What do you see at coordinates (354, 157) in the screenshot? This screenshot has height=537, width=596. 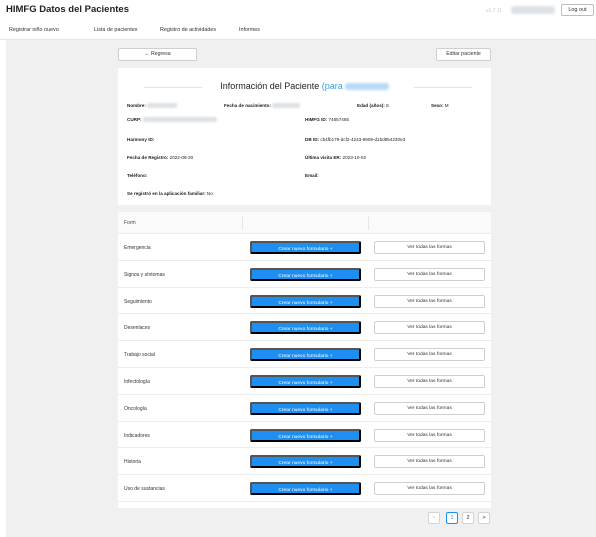 I see `ultima-visita-value: 2023-10-02` at bounding box center [354, 157].